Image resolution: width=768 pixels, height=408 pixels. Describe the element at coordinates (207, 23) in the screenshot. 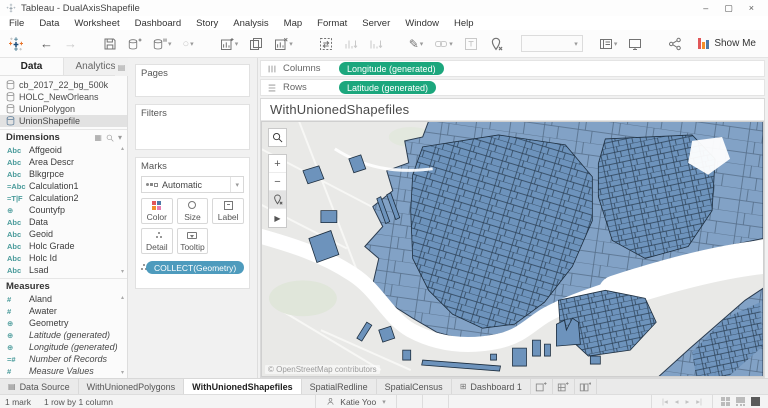

I see `menu-item: Story` at that location.